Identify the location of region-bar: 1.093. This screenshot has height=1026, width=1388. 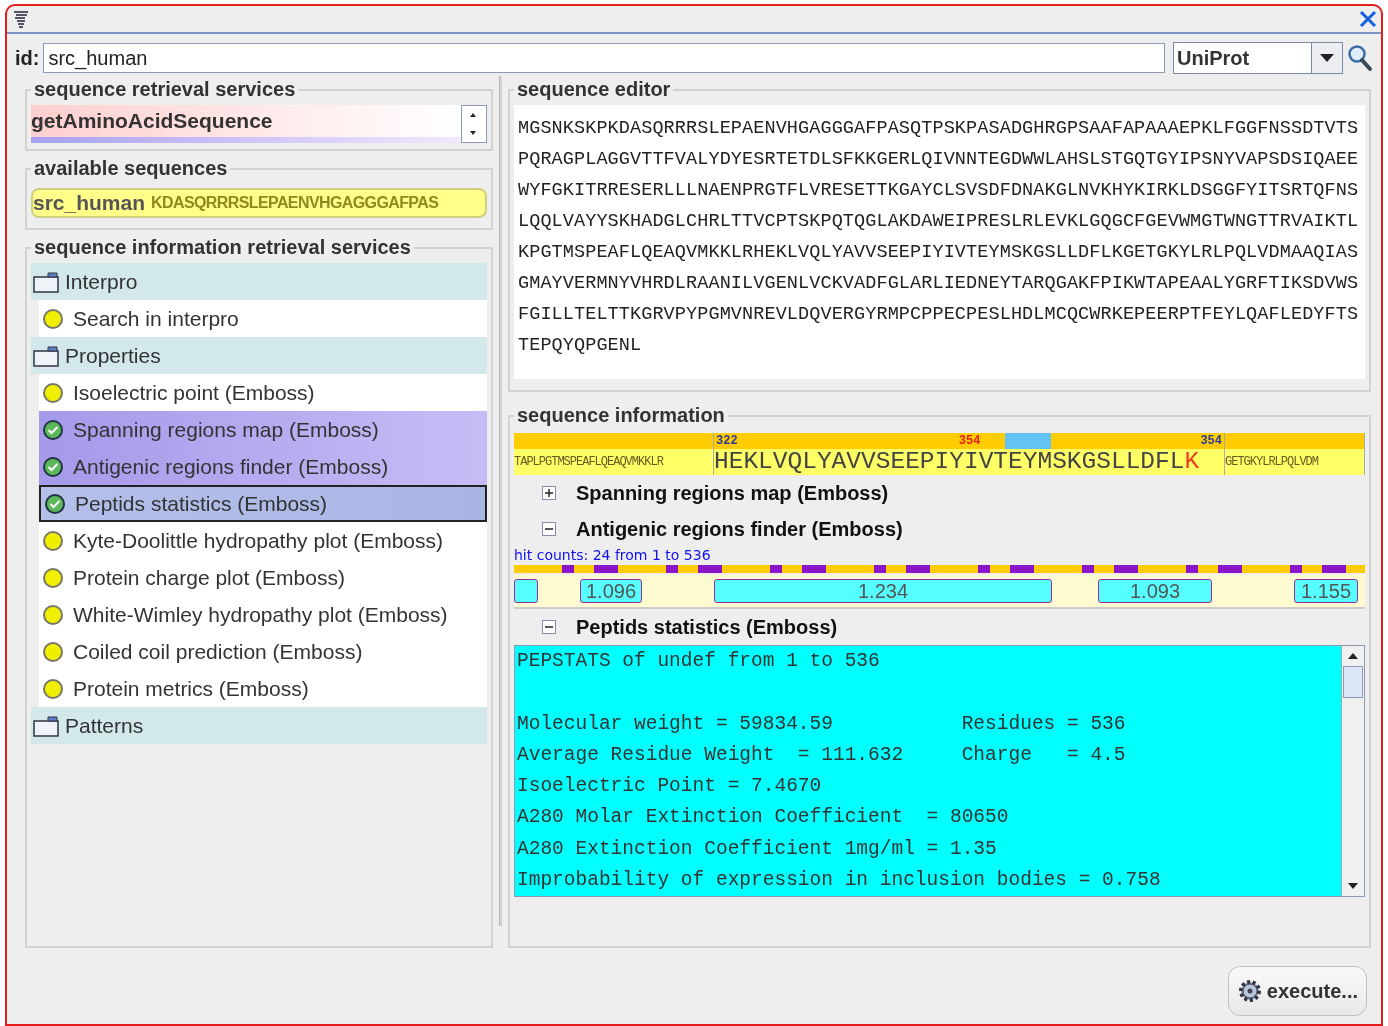
(1155, 591).